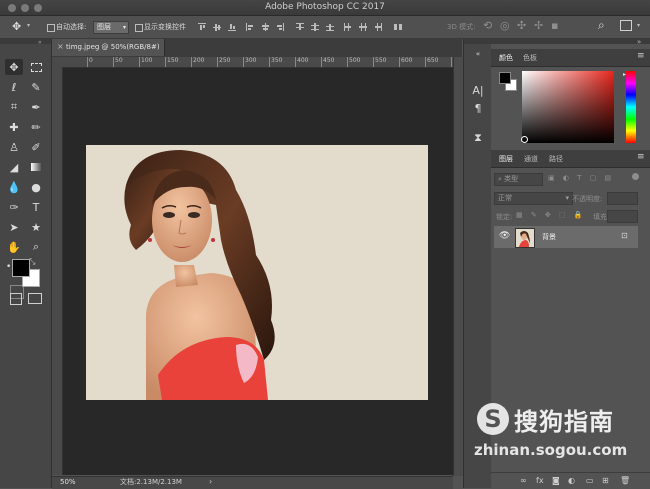 The image size is (650, 489). What do you see at coordinates (269, 62) in the screenshot?
I see `ruler-tick` at bounding box center [269, 62].